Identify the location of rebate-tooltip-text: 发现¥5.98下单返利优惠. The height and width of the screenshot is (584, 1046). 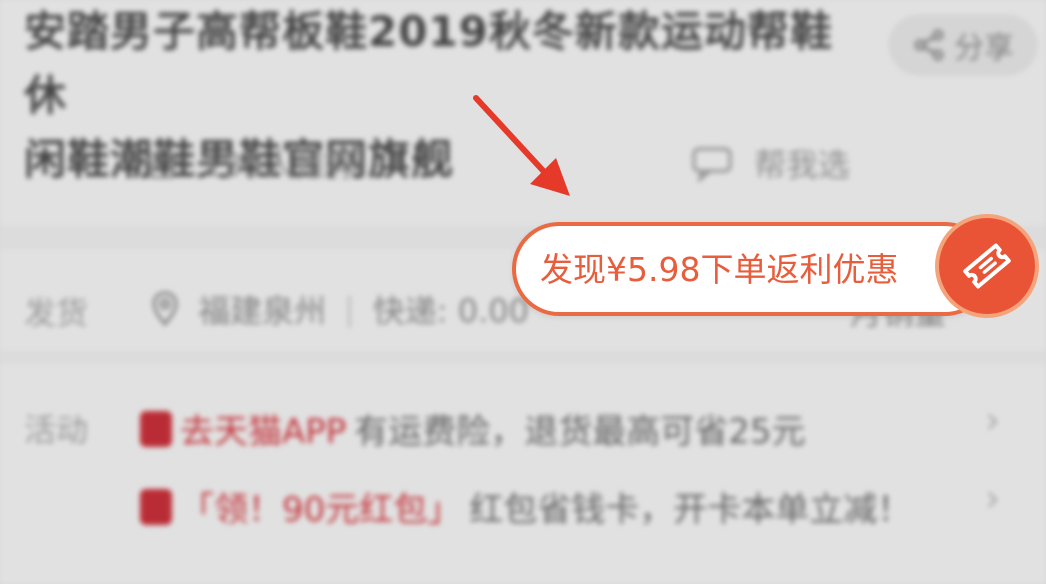
(719, 270).